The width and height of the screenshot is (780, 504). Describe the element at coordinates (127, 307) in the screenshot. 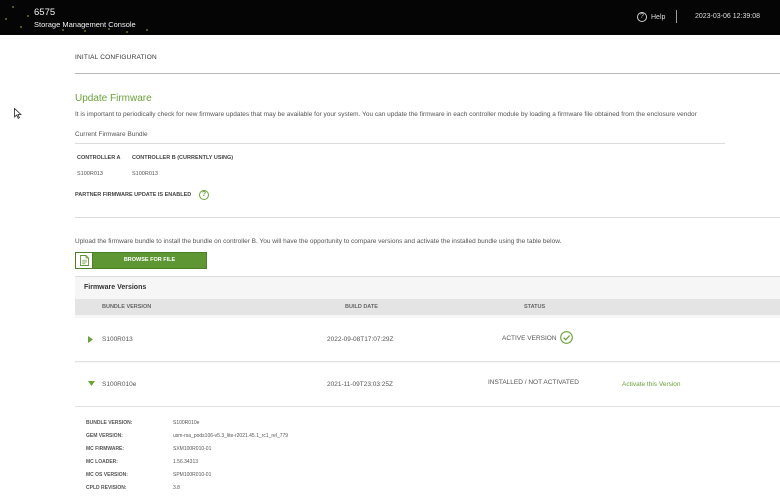

I see `column-bundle-version: BUNDLE VERSION` at that location.